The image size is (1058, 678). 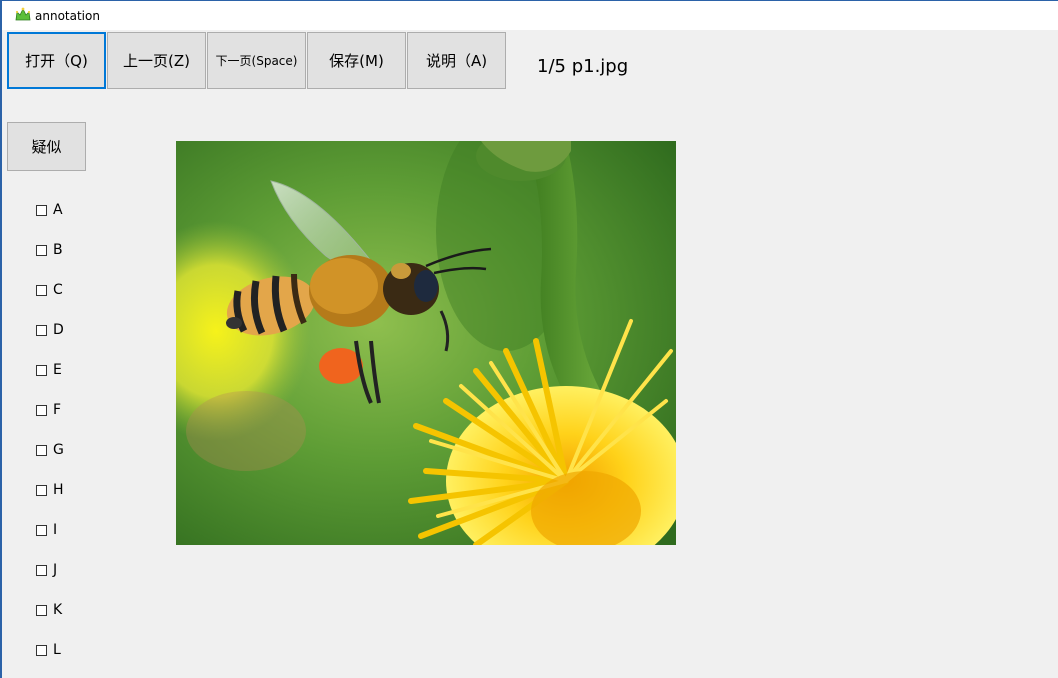 I want to click on checkbox-label: F, so click(x=57, y=410).